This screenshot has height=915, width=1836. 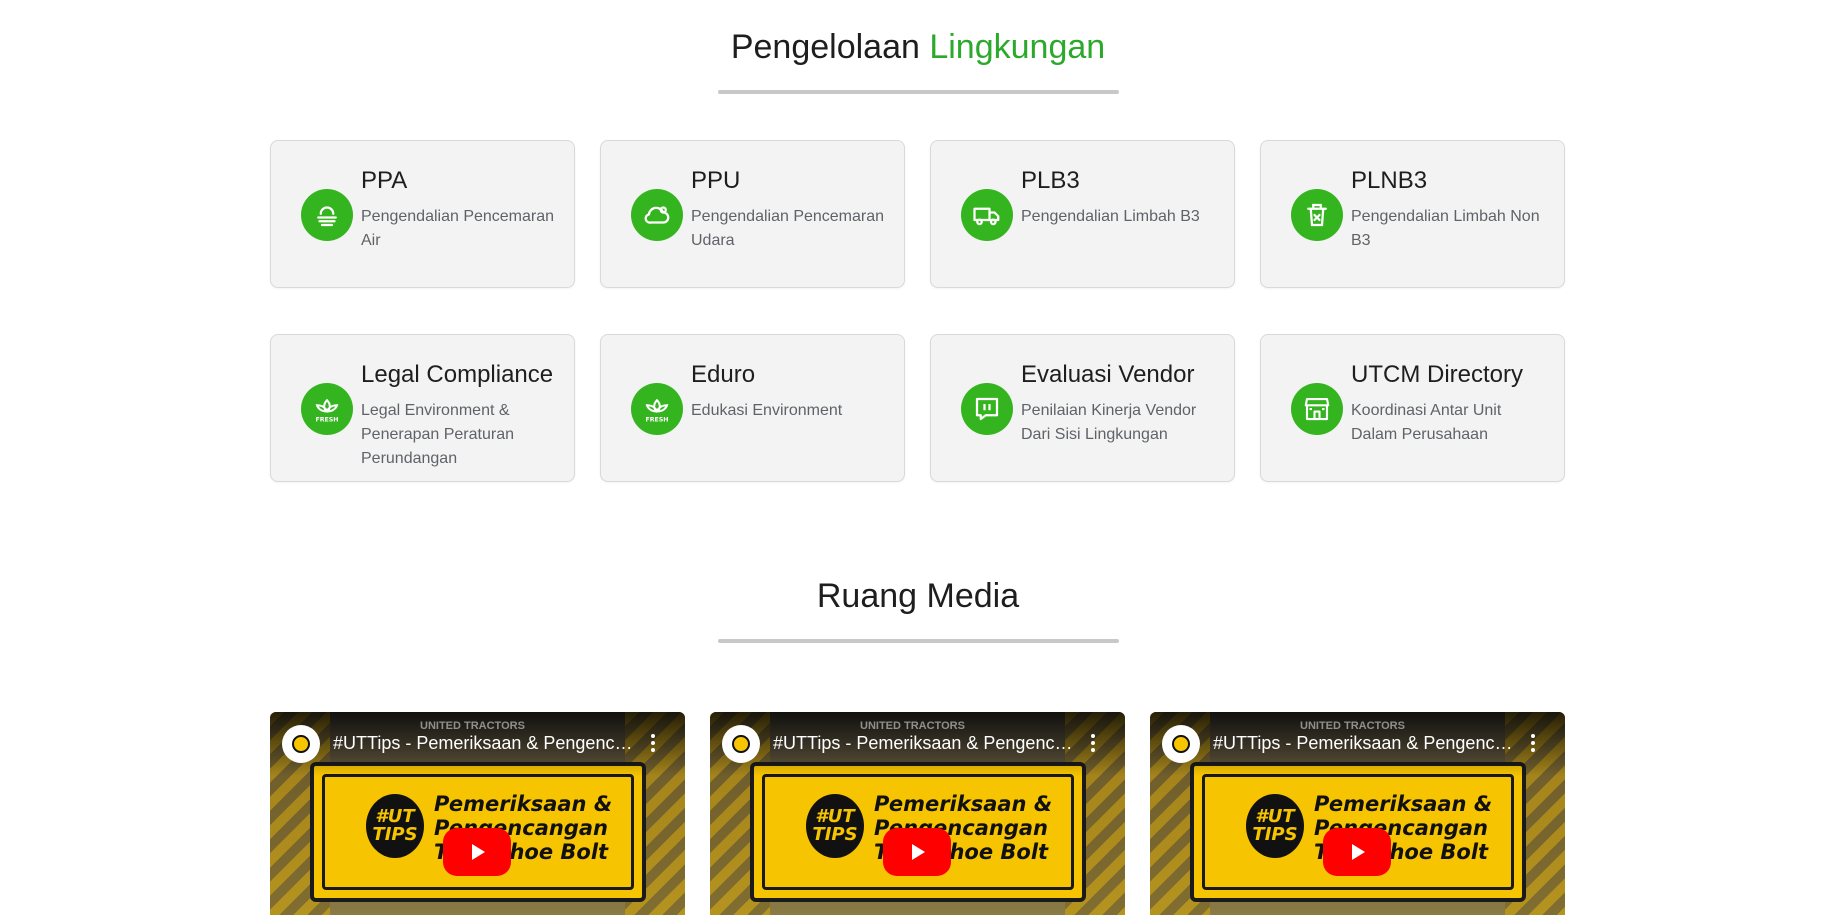 I want to click on card-description: Edukasi Environment, so click(x=767, y=410).